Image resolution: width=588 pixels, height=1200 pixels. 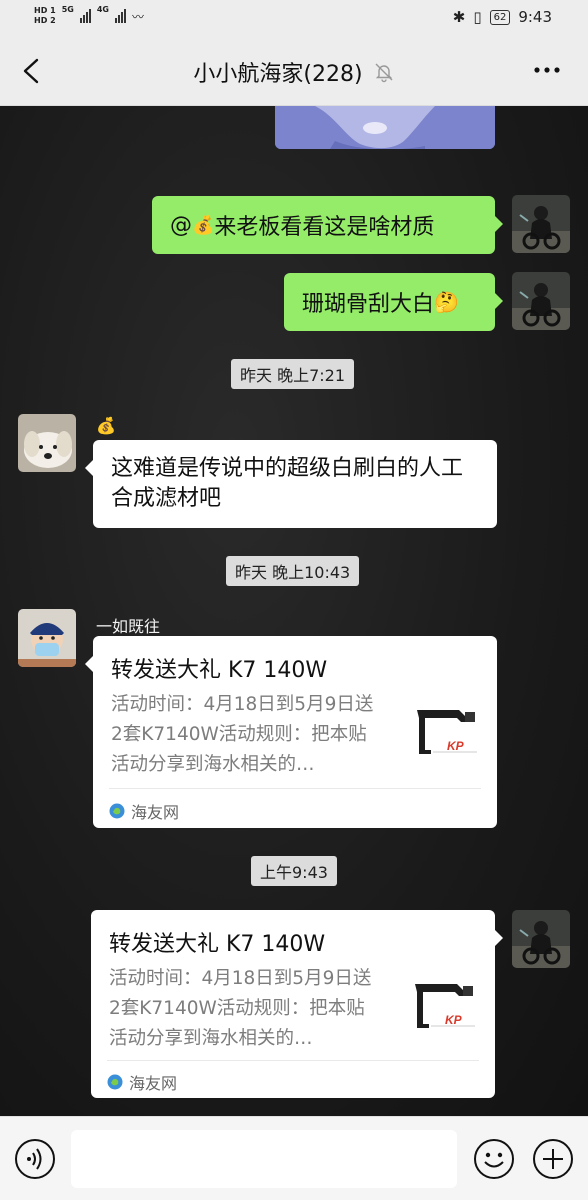 I want to click on nfc-icon: 〰, so click(x=137, y=16).